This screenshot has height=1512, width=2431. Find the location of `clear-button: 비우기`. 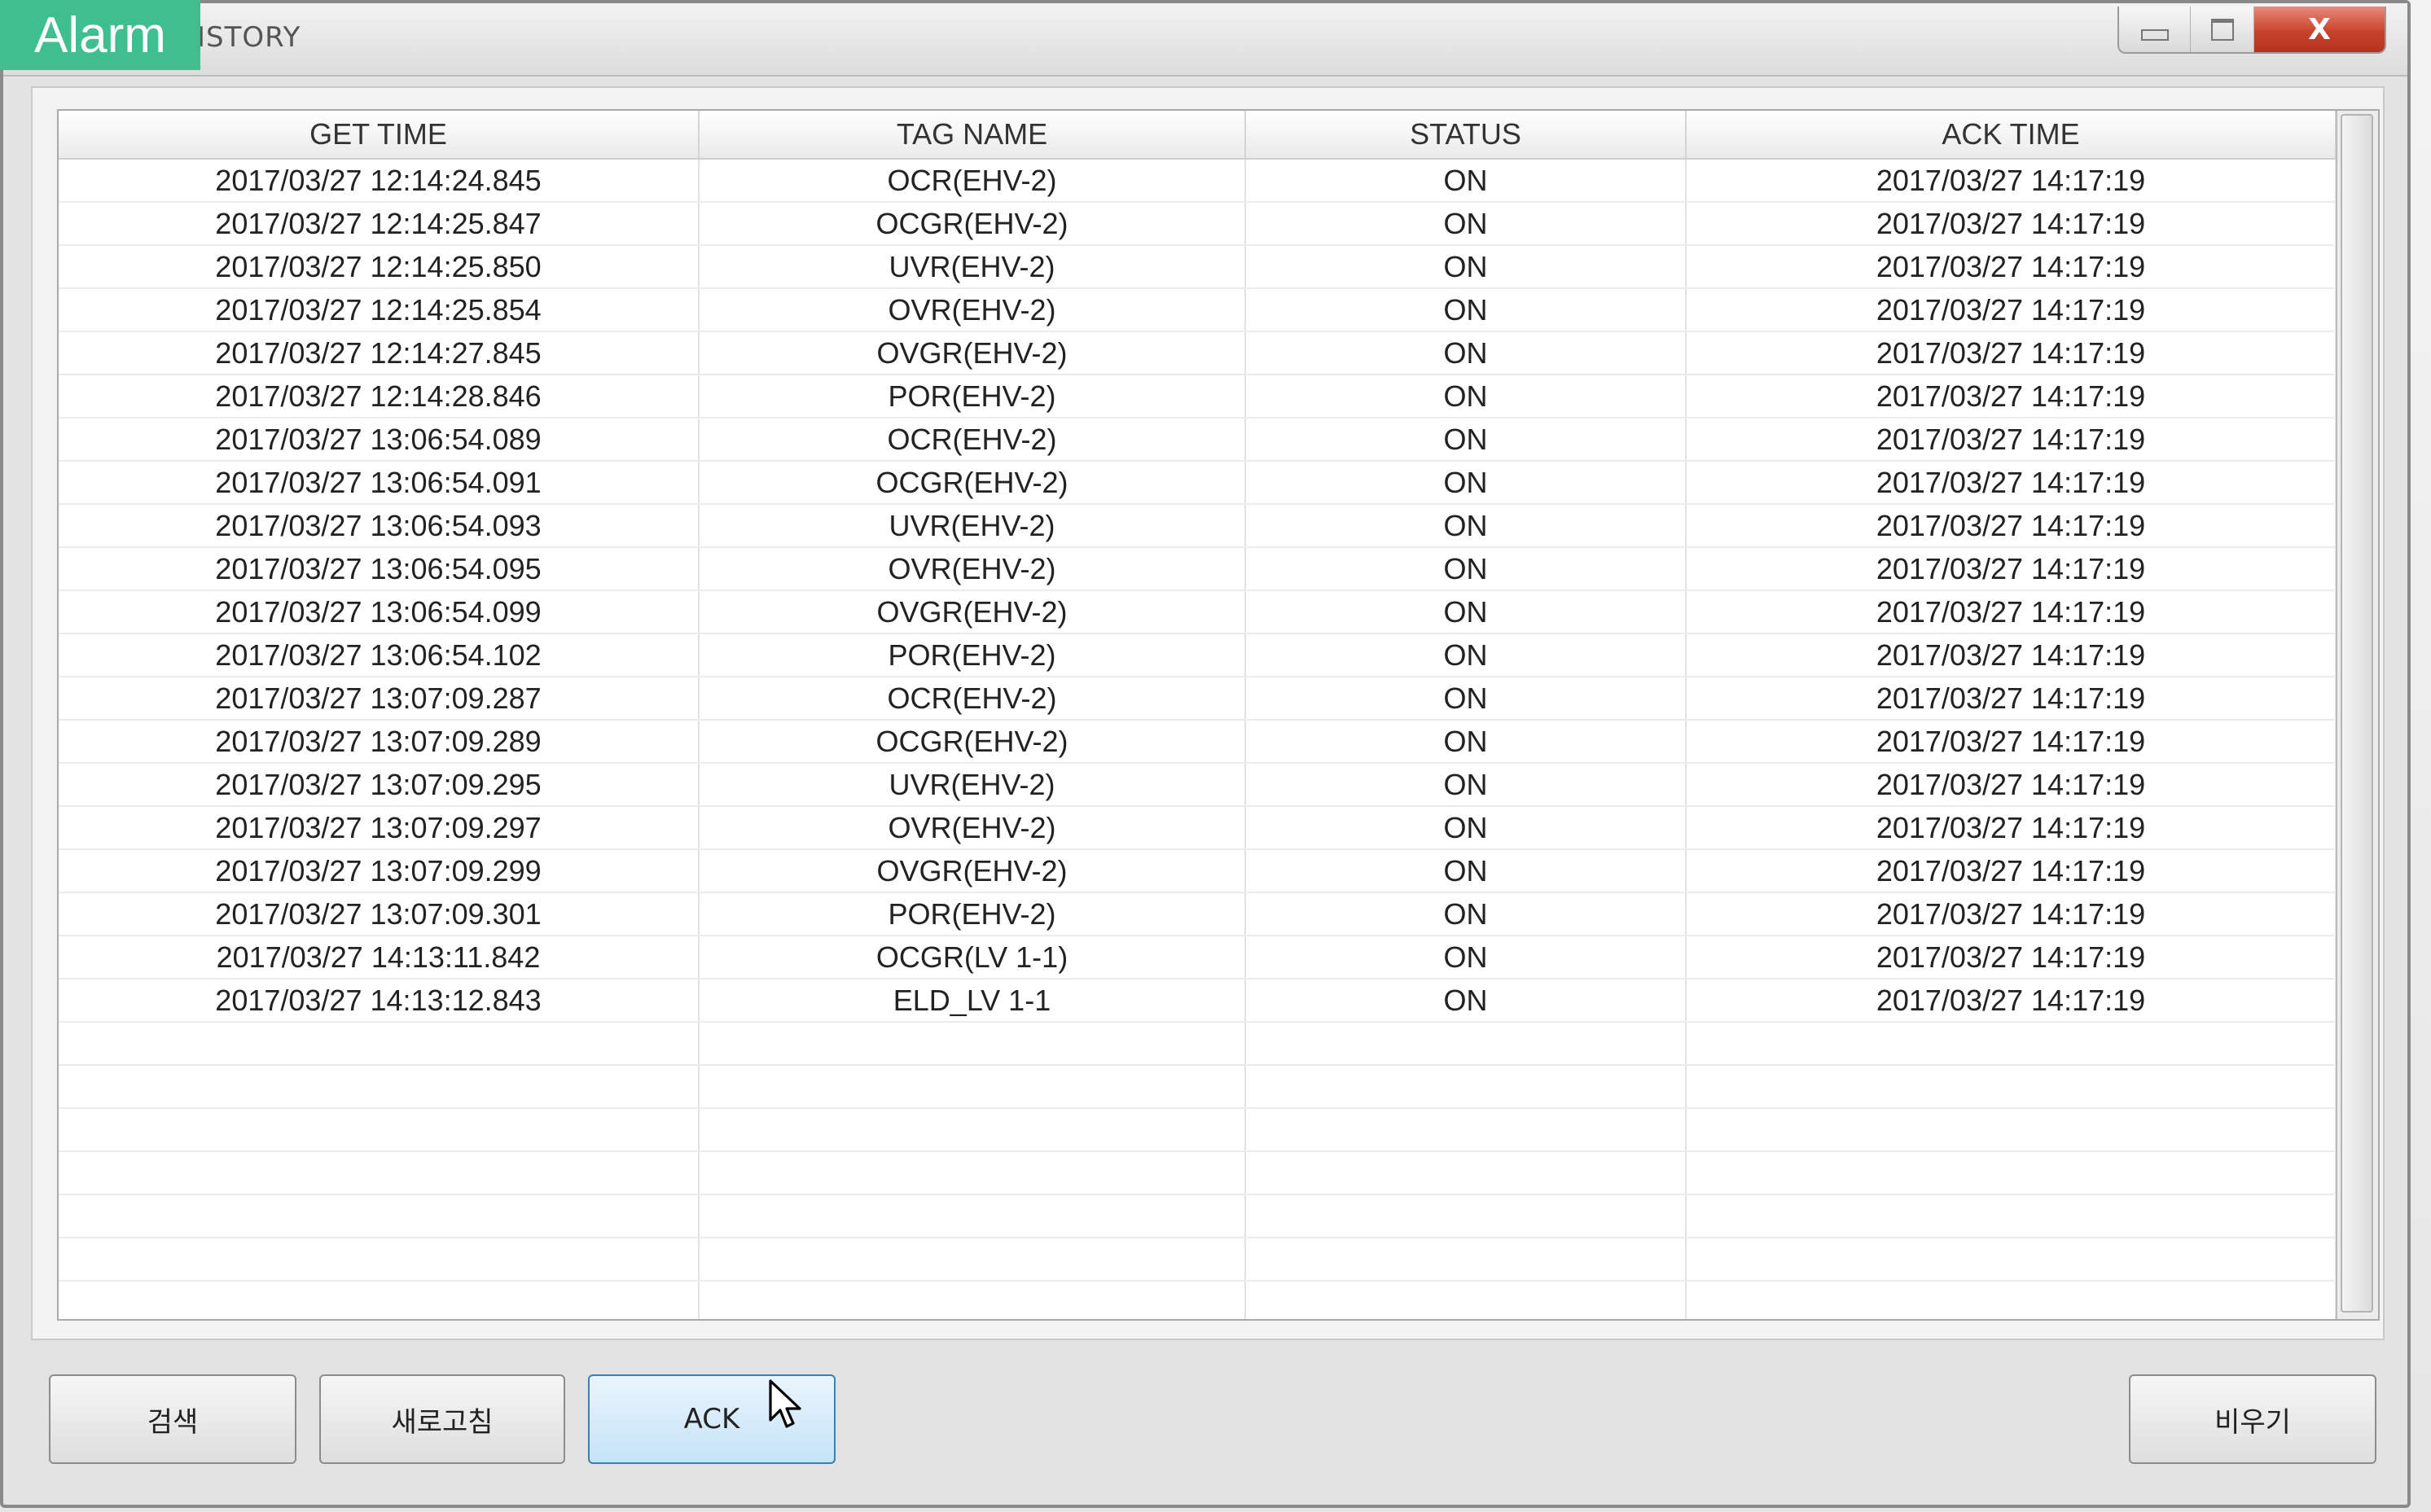

clear-button: 비우기 is located at coordinates (2252, 1419).